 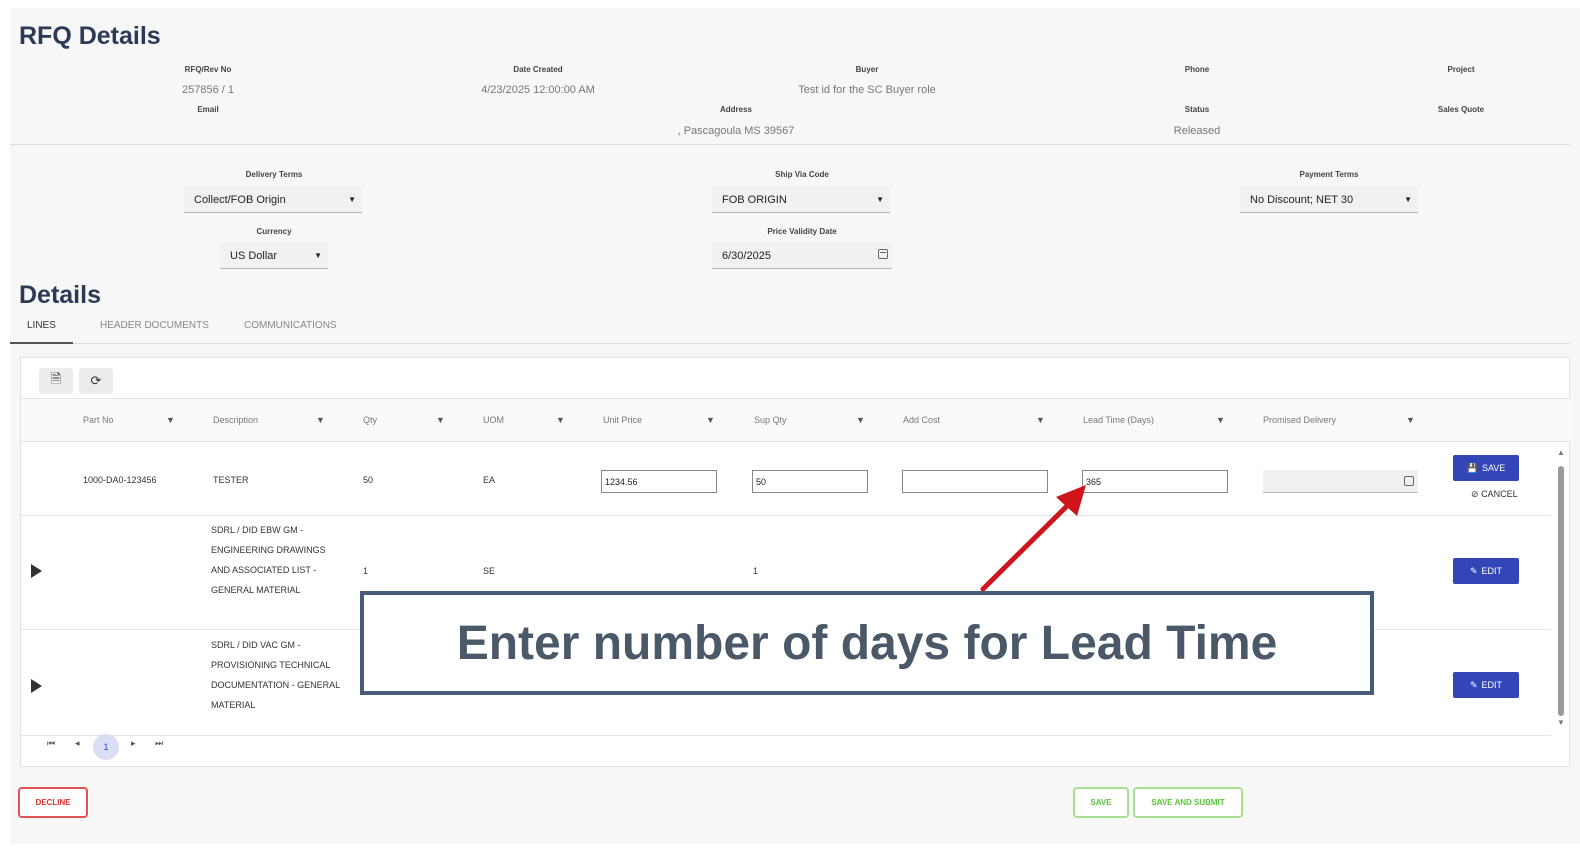 What do you see at coordinates (493, 420) in the screenshot?
I see `col-header-uom: UOM` at bounding box center [493, 420].